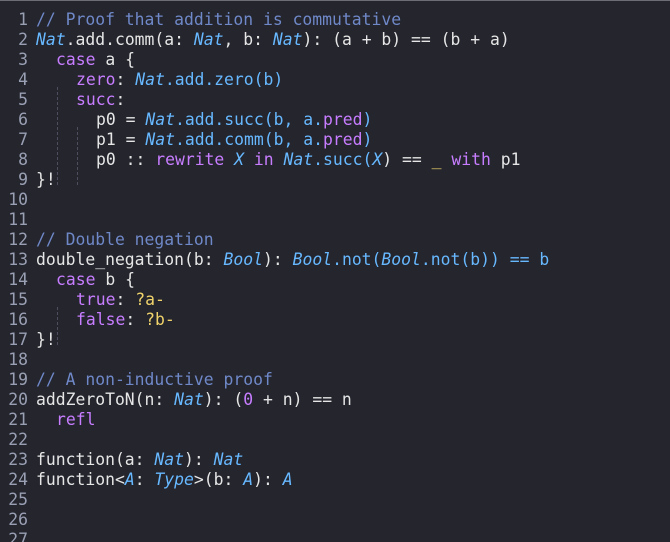 This screenshot has width=670, height=542. What do you see at coordinates (126, 159) in the screenshot?
I see `code-token: p0 ::` at bounding box center [126, 159].